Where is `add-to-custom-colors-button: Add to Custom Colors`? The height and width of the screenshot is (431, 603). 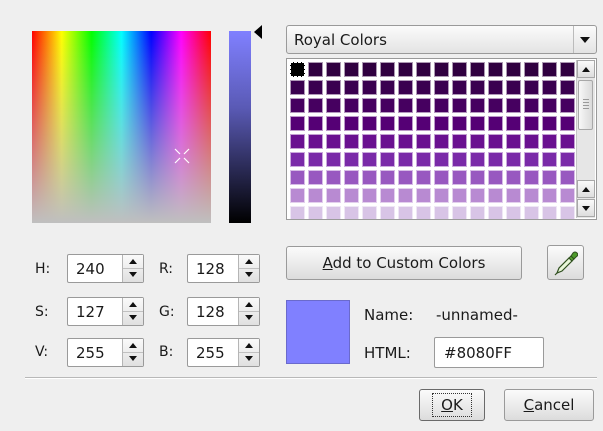 add-to-custom-colors-button: Add to Custom Colors is located at coordinates (404, 263).